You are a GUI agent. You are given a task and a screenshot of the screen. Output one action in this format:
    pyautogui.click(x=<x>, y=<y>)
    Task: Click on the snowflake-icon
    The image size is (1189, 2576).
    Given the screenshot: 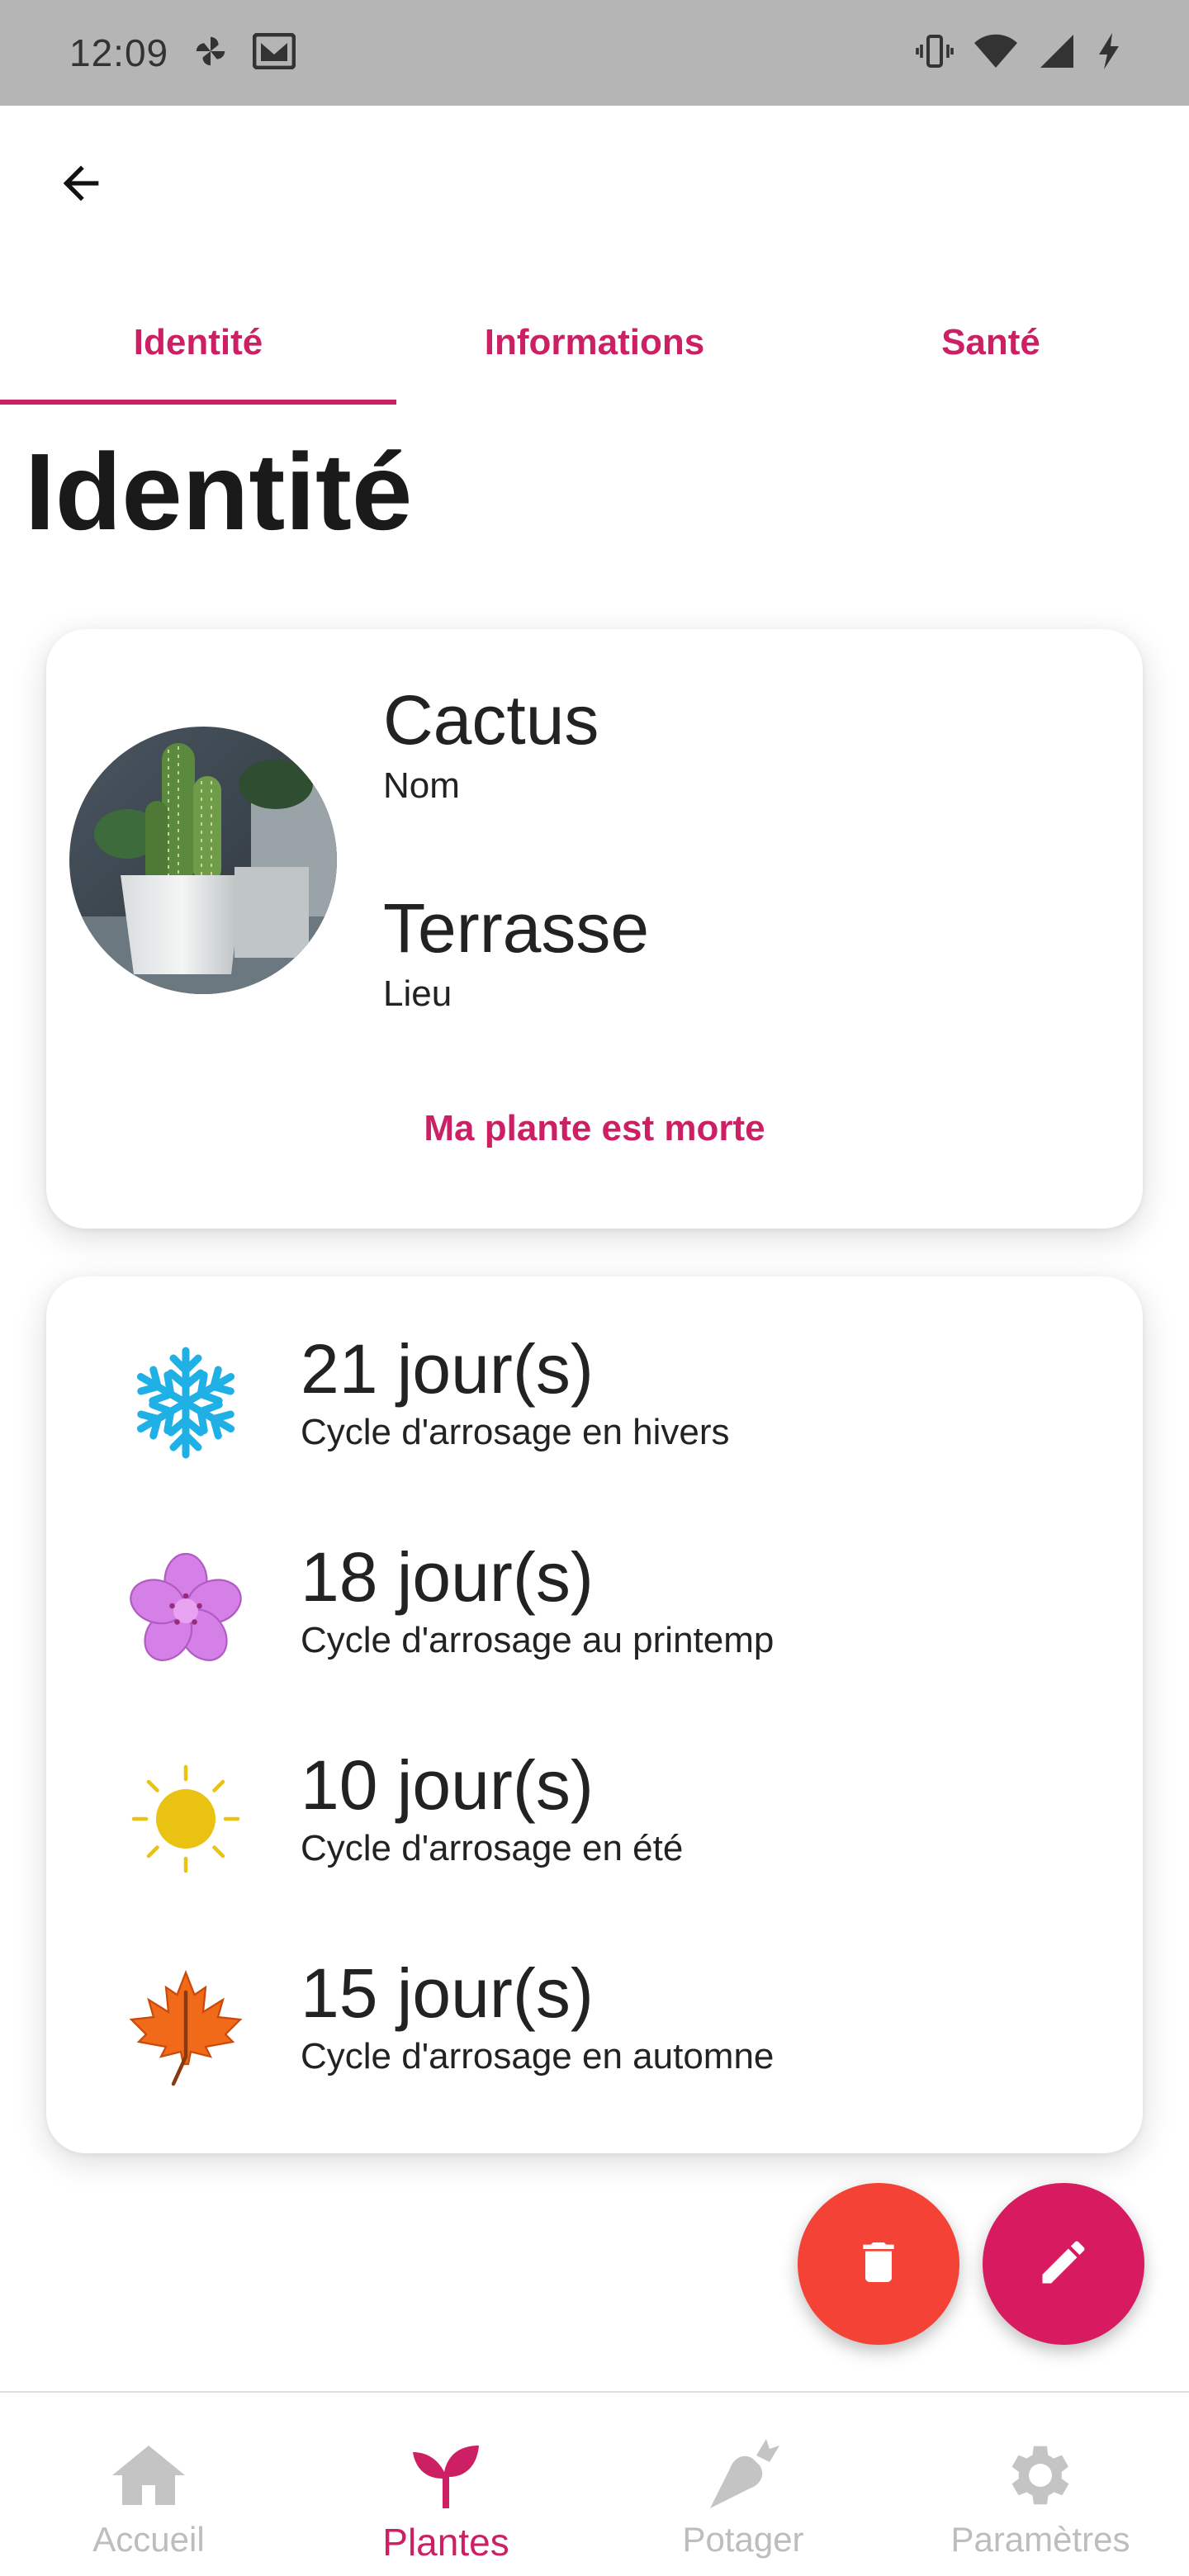 What is the action you would take?
    pyautogui.click(x=186, y=1403)
    